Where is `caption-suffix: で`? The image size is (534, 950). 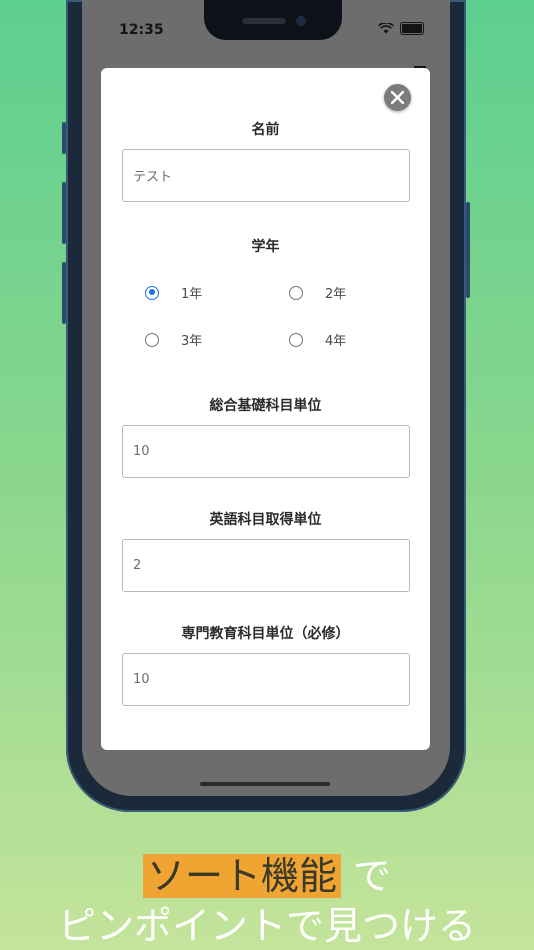
caption-suffix: で is located at coordinates (366, 876).